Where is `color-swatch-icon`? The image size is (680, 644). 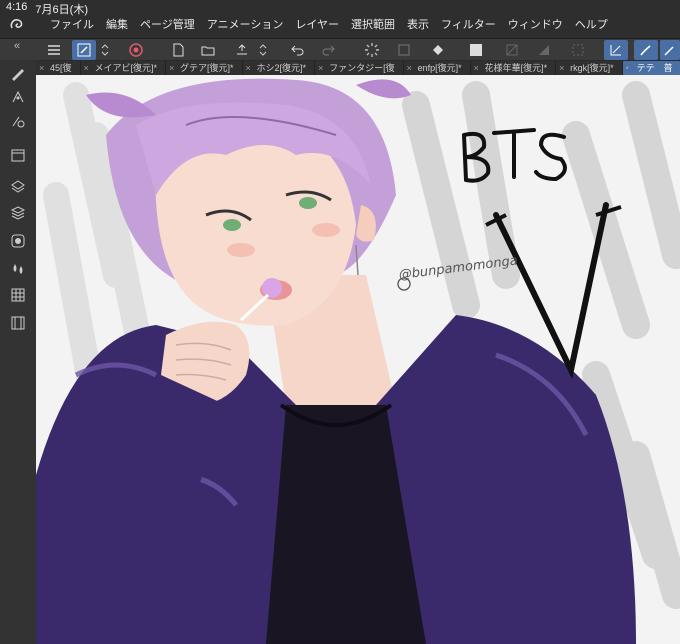
color-swatch-icon is located at coordinates (476, 50).